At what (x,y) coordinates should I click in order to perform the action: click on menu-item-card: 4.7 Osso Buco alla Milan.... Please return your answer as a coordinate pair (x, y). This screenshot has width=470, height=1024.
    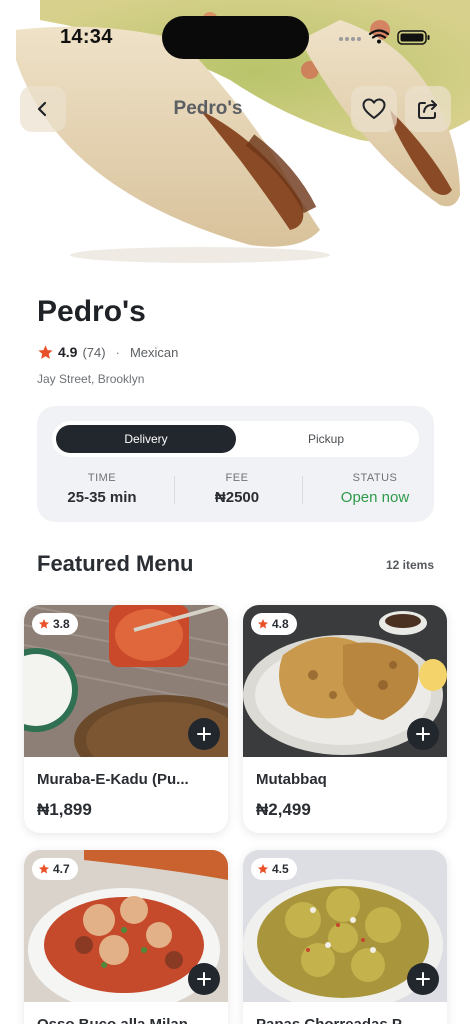
    Looking at the image, I should click on (126, 937).